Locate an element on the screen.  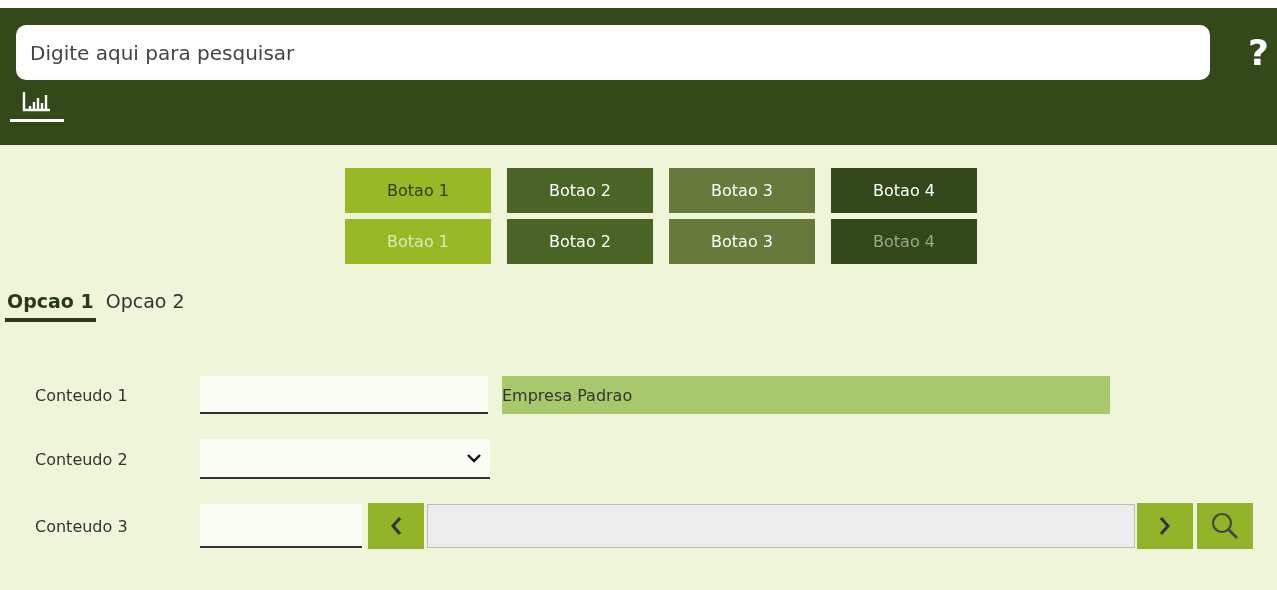
tab: Opcao 1 is located at coordinates (50, 303).